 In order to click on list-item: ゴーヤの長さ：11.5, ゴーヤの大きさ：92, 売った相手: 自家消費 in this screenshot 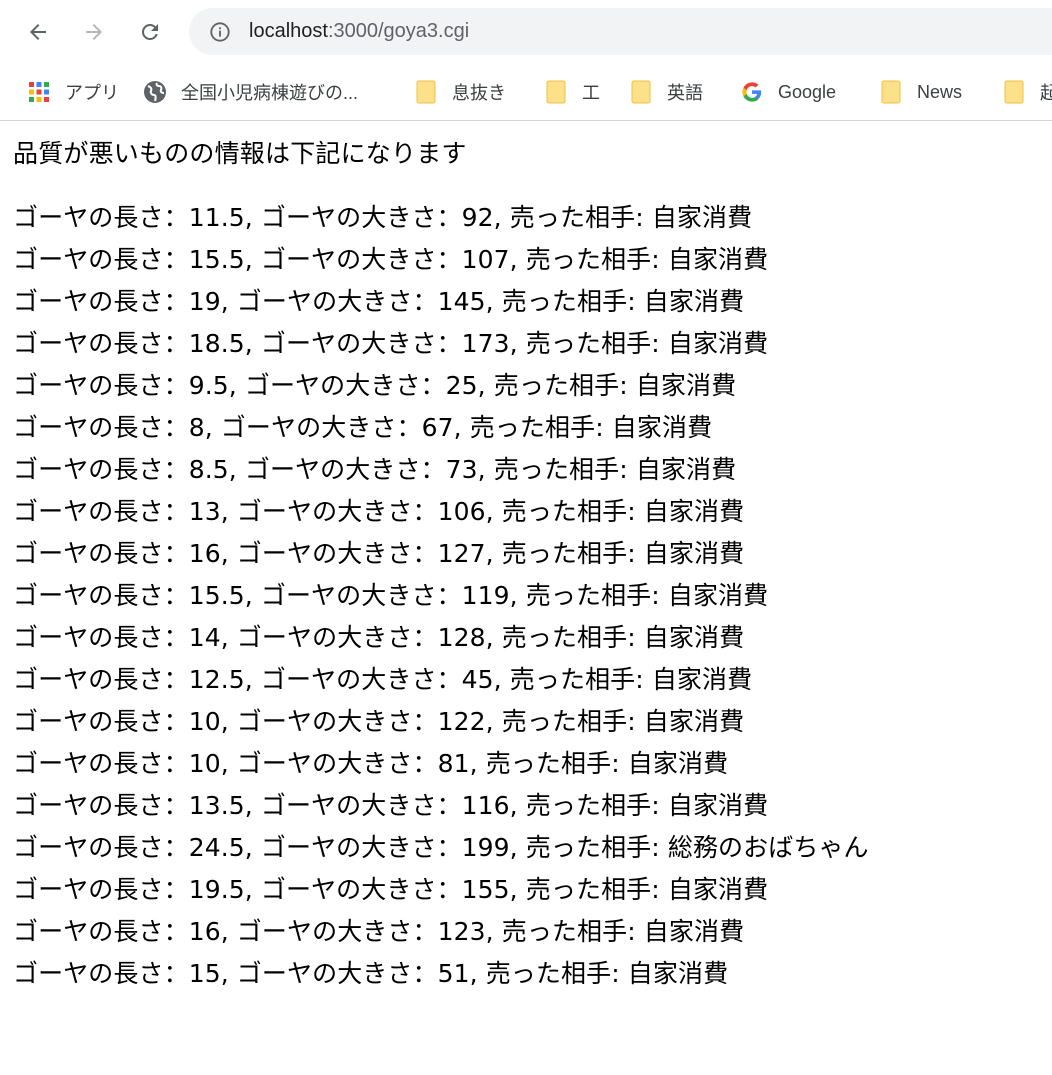, I will do `click(383, 217)`.